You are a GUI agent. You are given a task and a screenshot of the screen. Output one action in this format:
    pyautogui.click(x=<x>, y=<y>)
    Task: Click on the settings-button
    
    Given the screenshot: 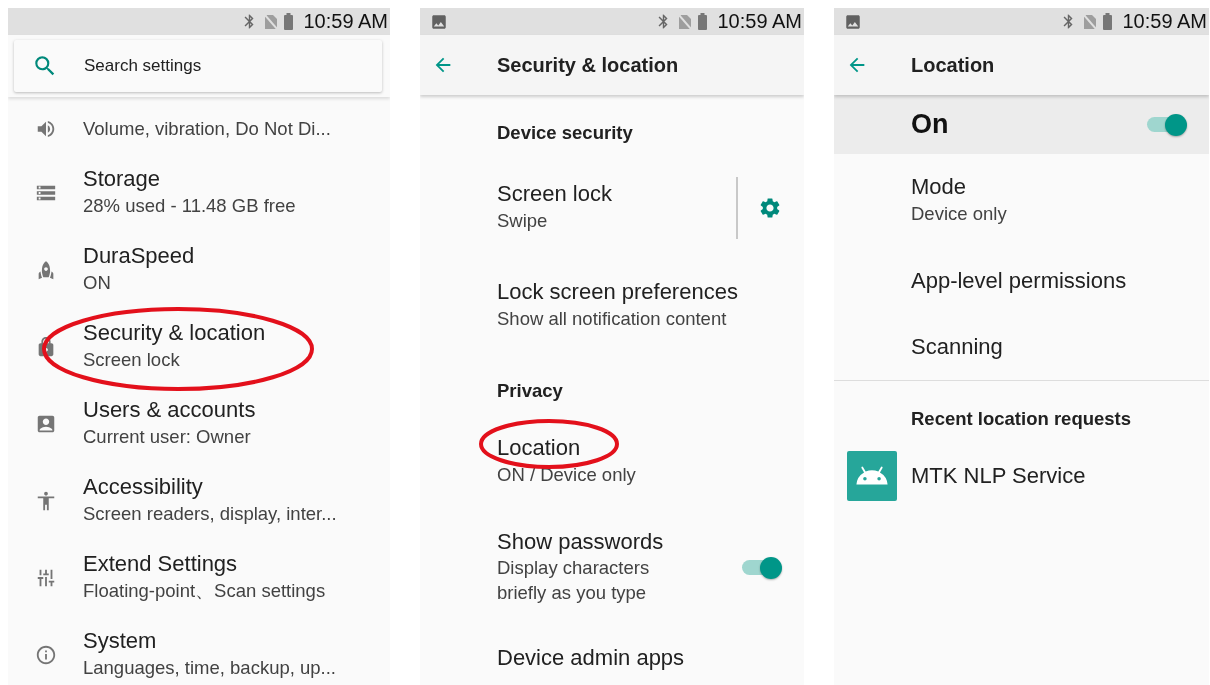 What is the action you would take?
    pyautogui.click(x=770, y=208)
    